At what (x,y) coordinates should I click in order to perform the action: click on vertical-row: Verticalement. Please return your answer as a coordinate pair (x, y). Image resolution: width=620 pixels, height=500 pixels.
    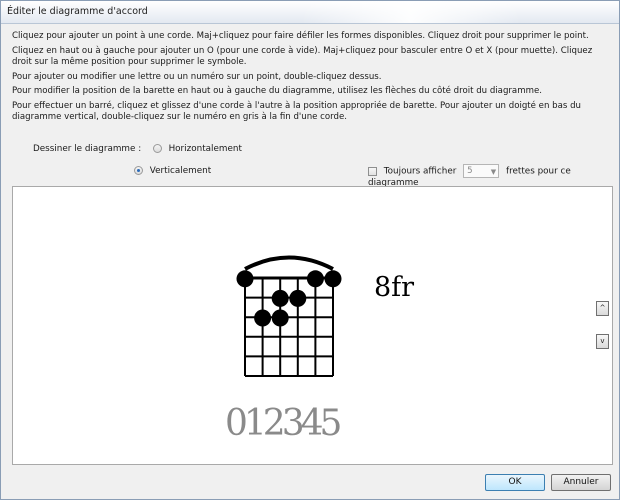
    Looking at the image, I should click on (172, 171).